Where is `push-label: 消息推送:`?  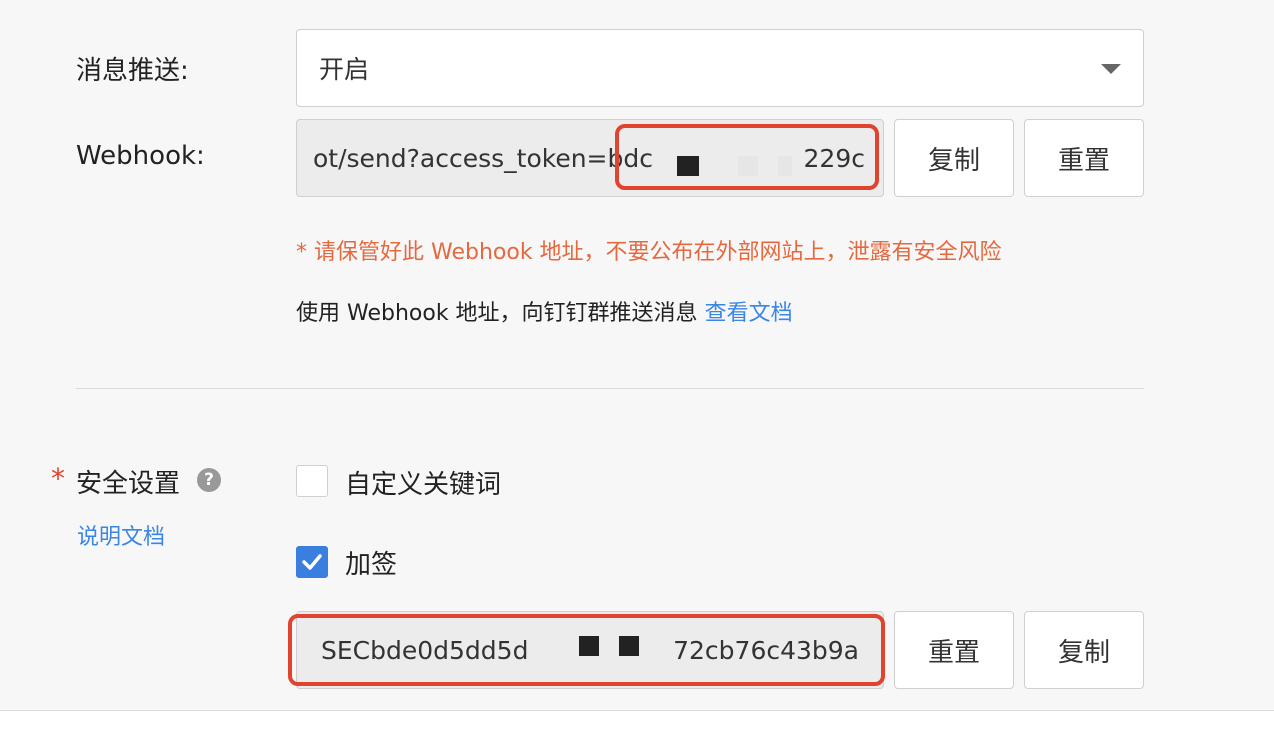 push-label: 消息推送: is located at coordinates (132, 71).